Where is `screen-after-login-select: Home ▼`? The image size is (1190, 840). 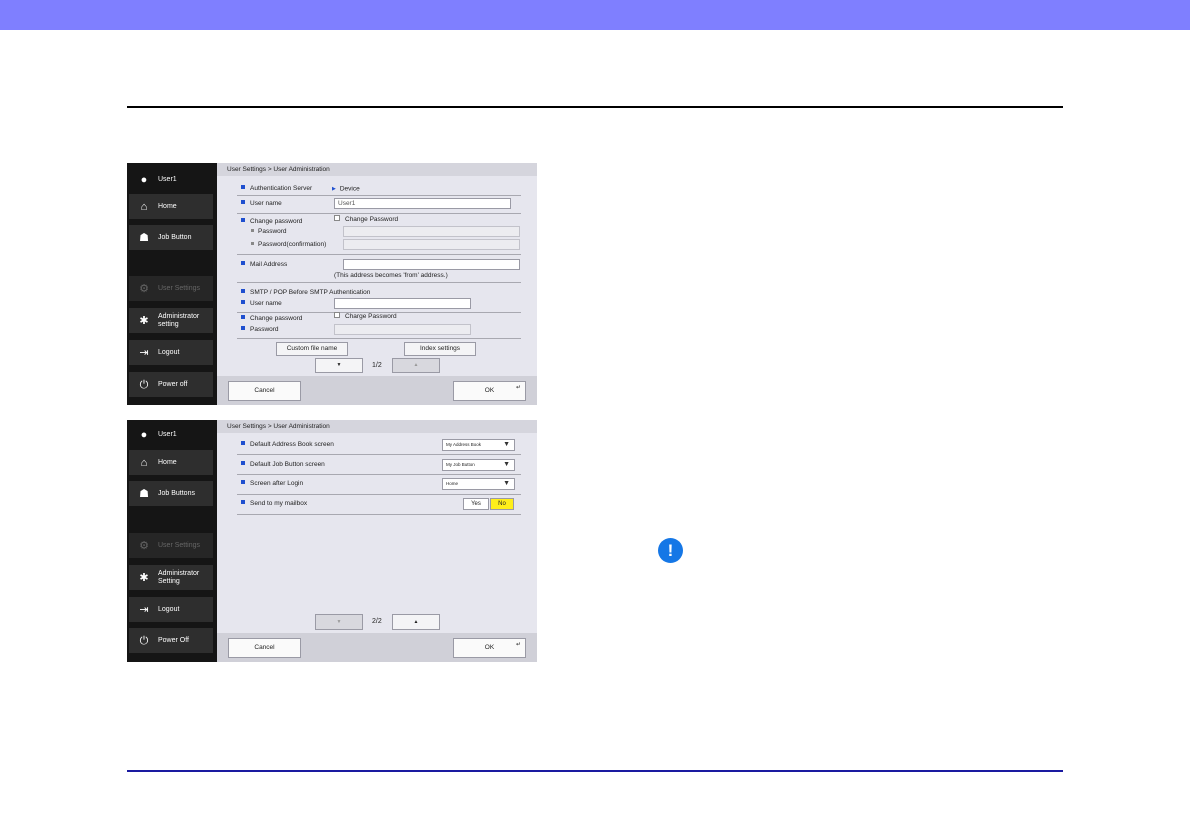
screen-after-login-select: Home ▼ is located at coordinates (478, 484).